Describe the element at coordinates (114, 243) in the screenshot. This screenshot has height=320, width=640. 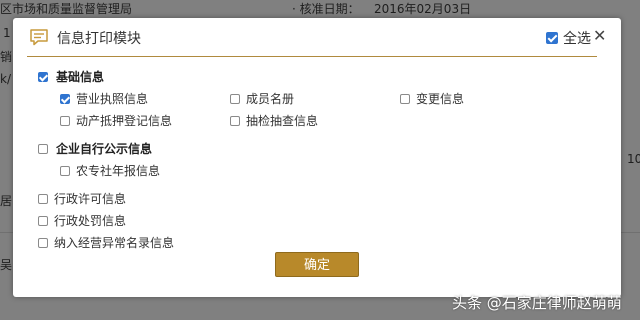
I see `group-label: 纳入经营异常名录信息` at that location.